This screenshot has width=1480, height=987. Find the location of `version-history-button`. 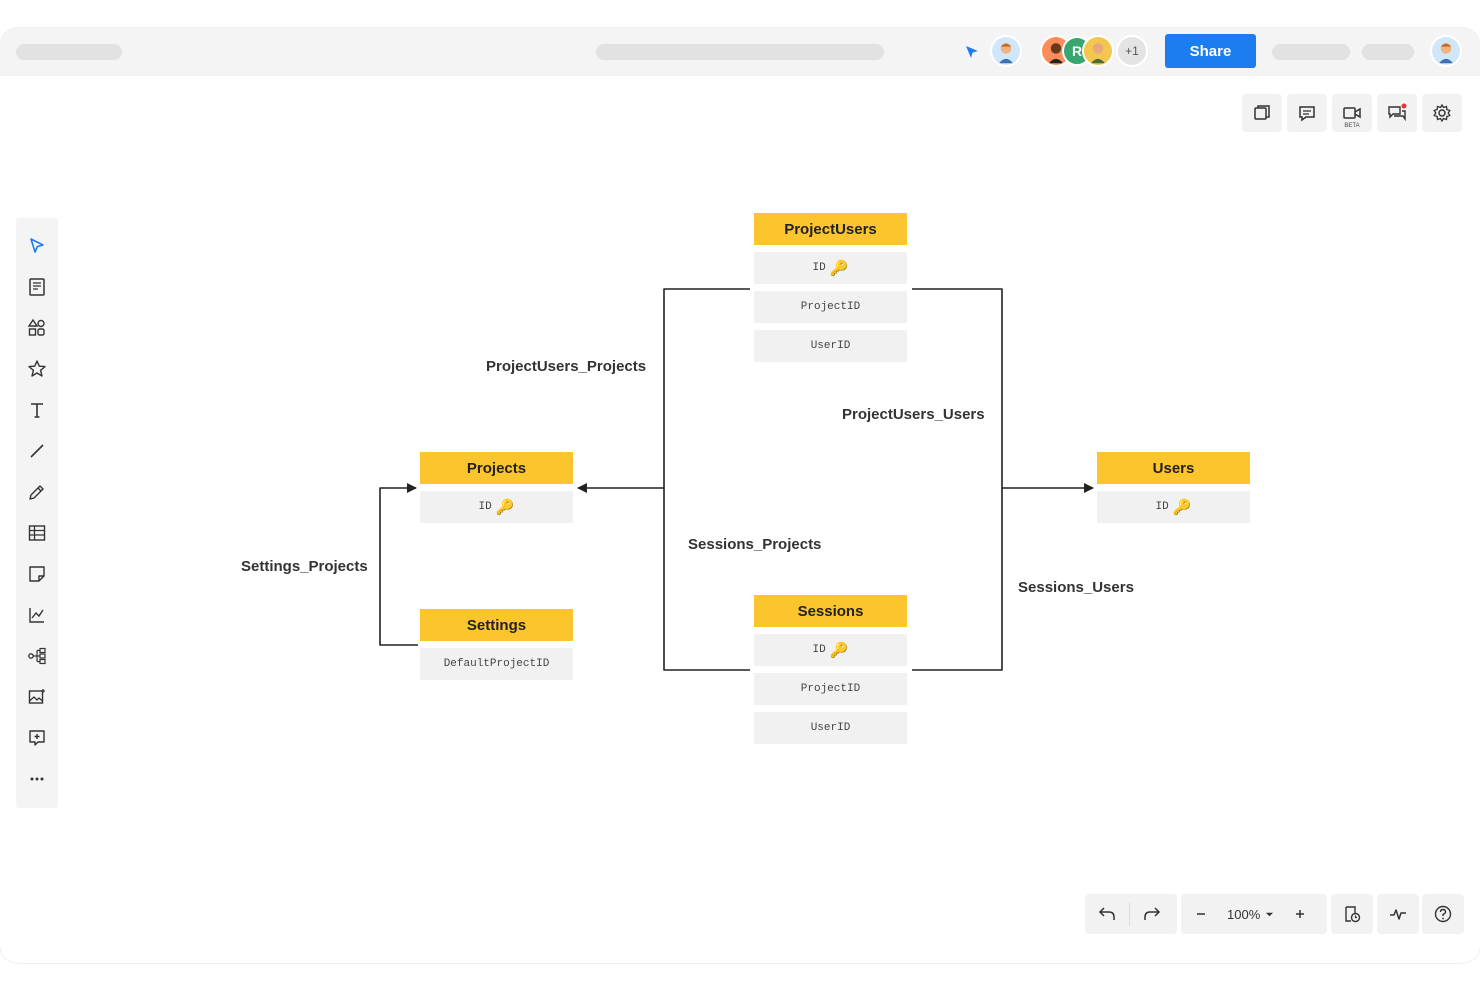

version-history-button is located at coordinates (1352, 914).